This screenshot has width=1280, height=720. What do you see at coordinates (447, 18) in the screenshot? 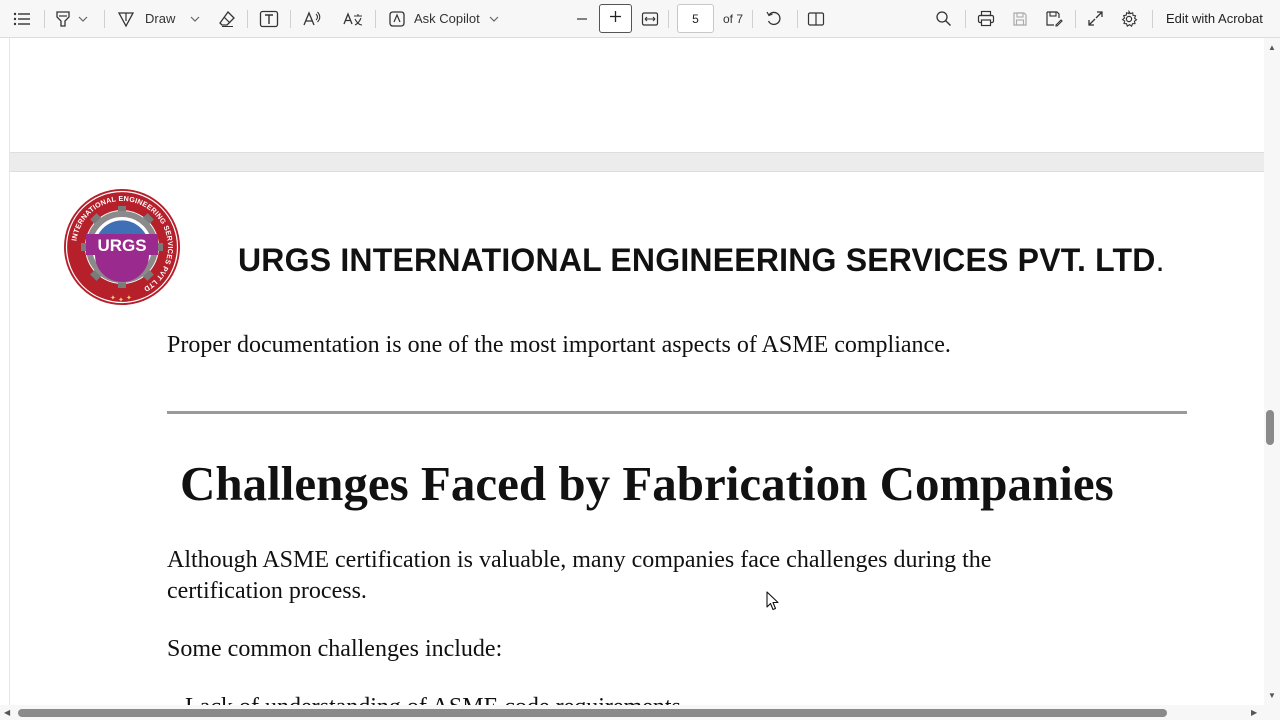
I see `copilot-label: Ask Copilot` at bounding box center [447, 18].